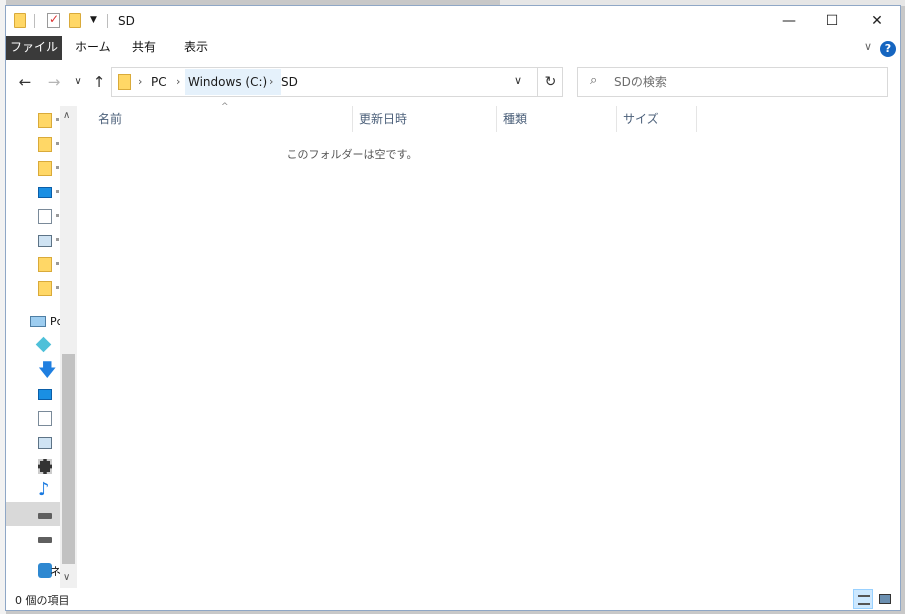 The image size is (905, 614). I want to click on search-box: ⌕, so click(732, 82).